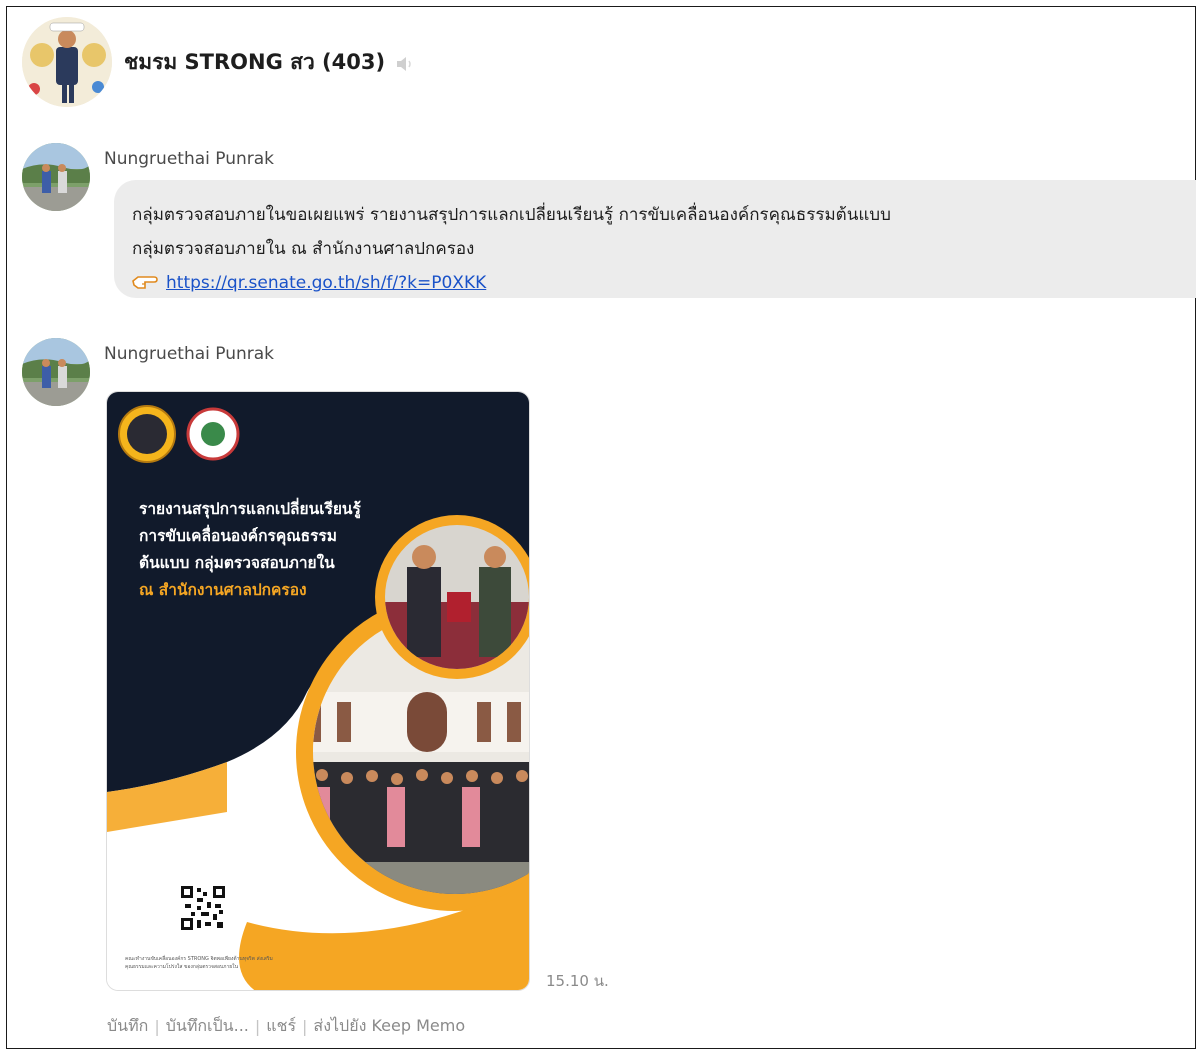  I want to click on share-action: แชร์, so click(281, 1026).